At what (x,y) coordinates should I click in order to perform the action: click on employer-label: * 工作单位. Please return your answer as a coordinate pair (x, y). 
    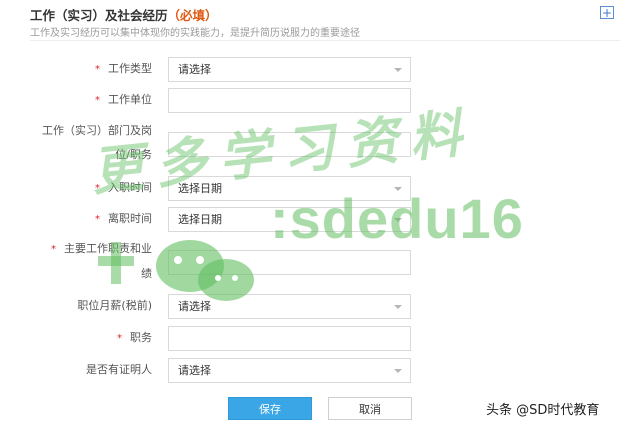
    Looking at the image, I should click on (123, 99).